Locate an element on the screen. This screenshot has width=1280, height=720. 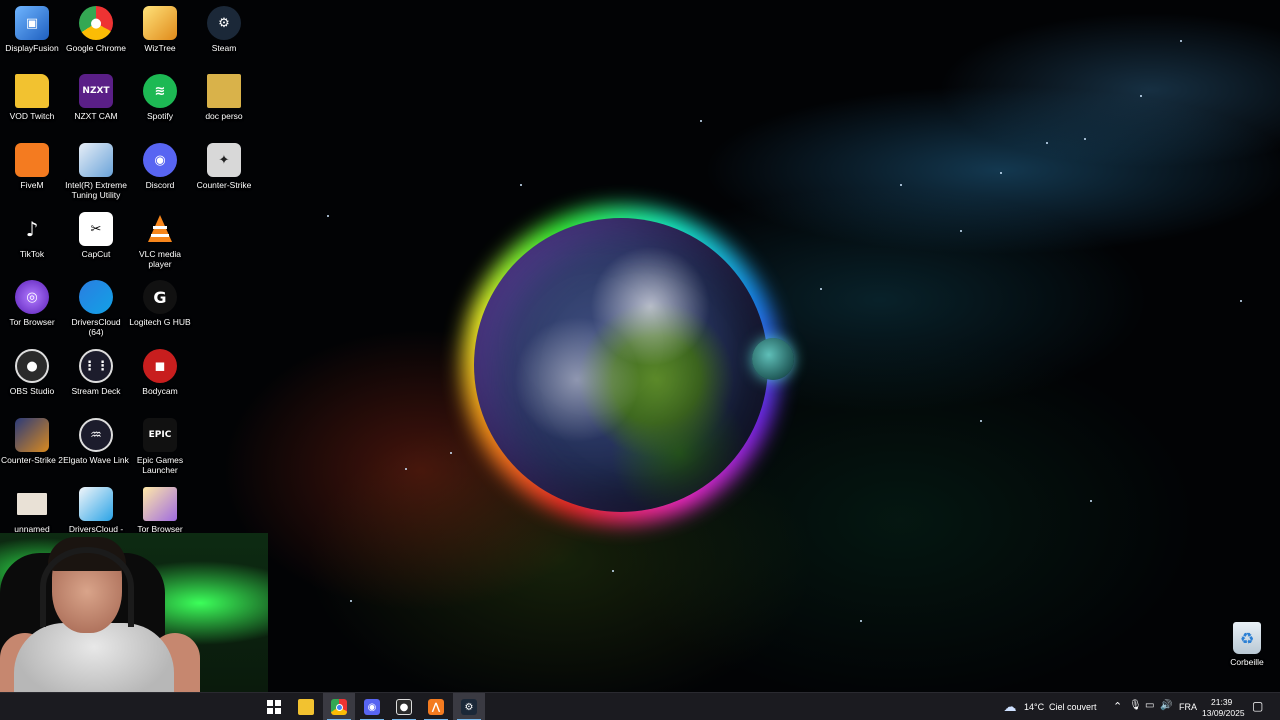
weather-condition: Ciel couvert is located at coordinates (1073, 707).